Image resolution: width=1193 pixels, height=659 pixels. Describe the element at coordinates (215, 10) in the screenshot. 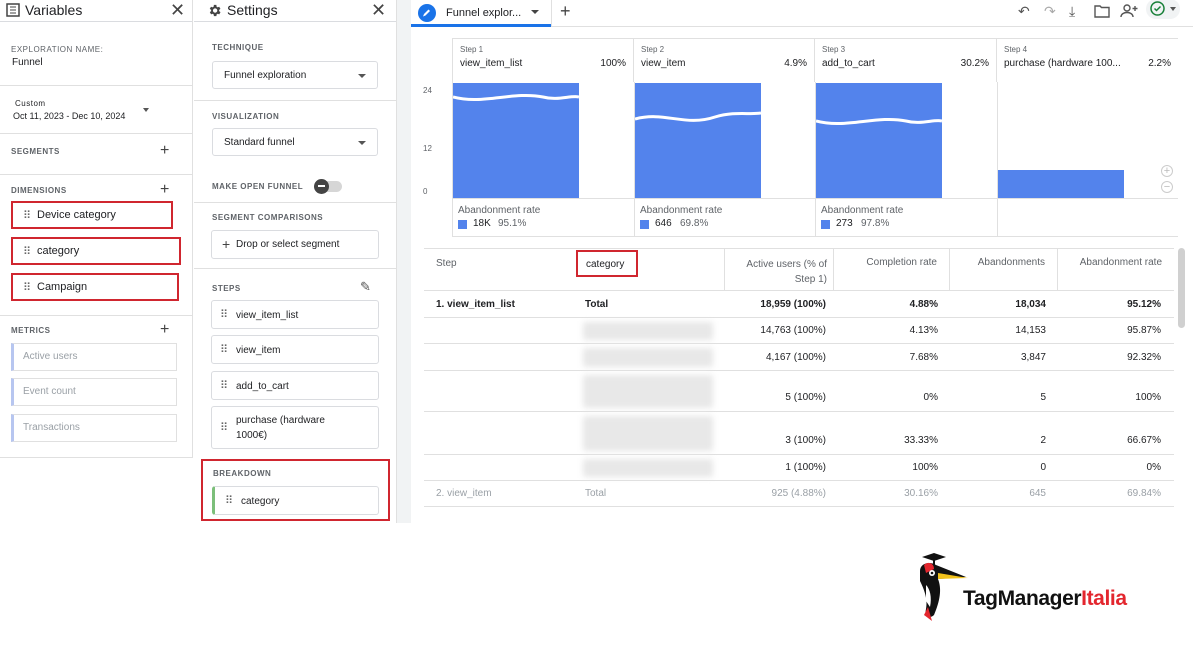

I see `gear-icon` at that location.